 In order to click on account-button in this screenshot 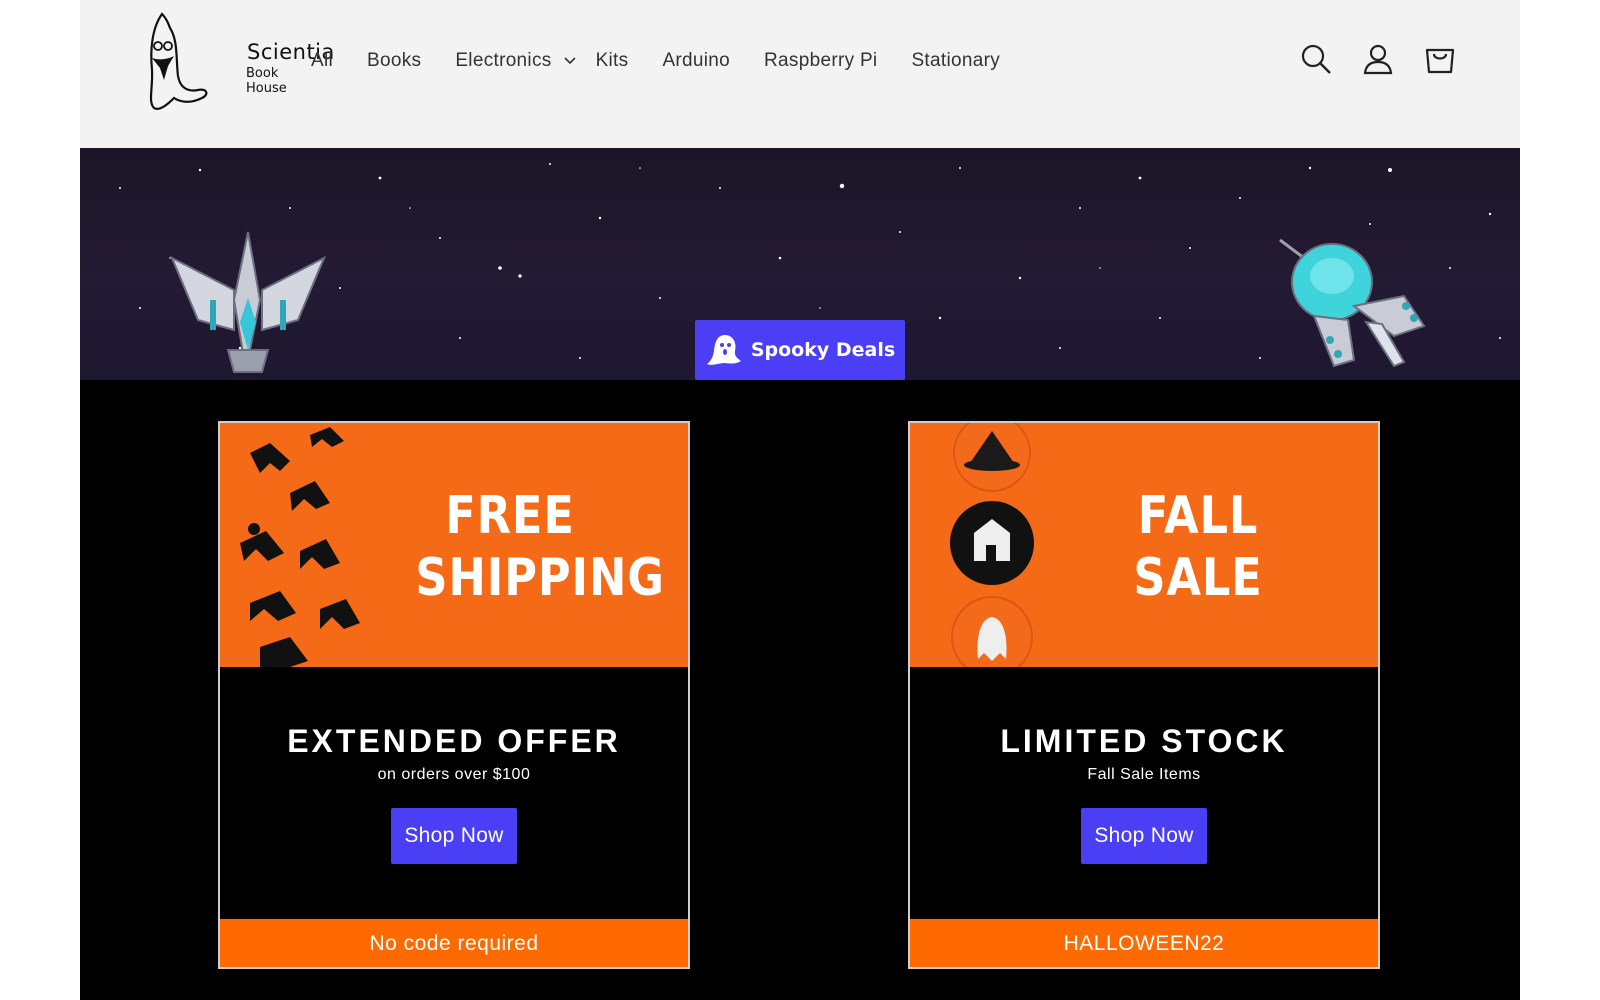, I will do `click(1378, 59)`.